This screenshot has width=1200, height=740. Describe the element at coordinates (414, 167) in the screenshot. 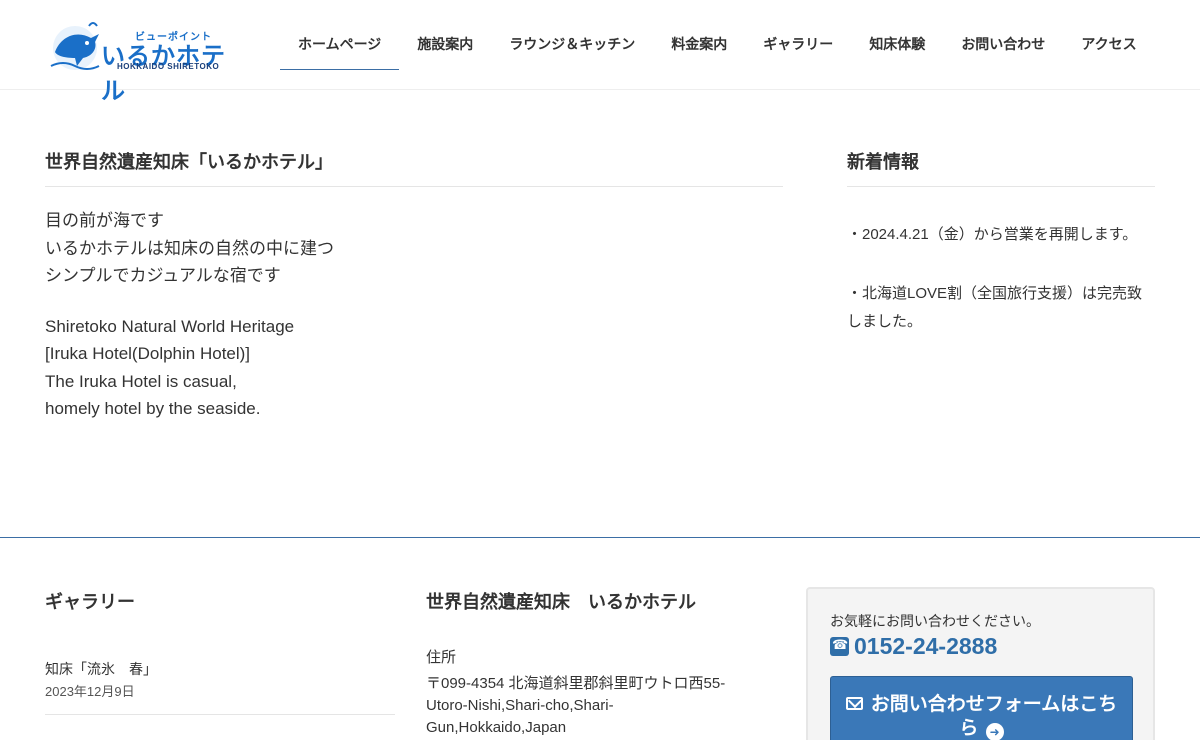

I see `page-title: 世界自然遺産知床「いるかホテル」` at that location.